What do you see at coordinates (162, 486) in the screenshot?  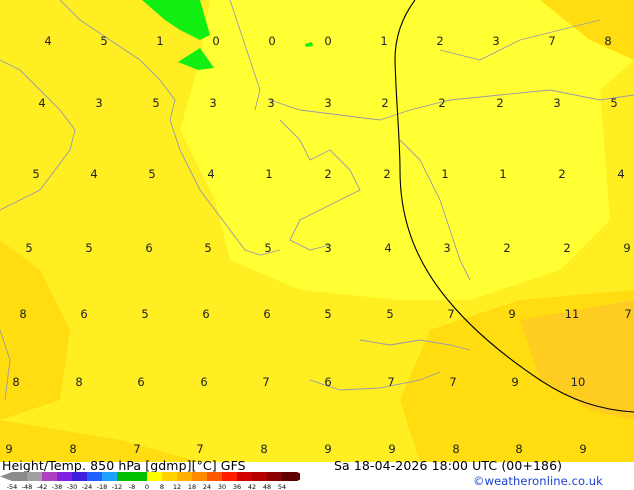 I see `scale-tick-label: 8` at bounding box center [162, 486].